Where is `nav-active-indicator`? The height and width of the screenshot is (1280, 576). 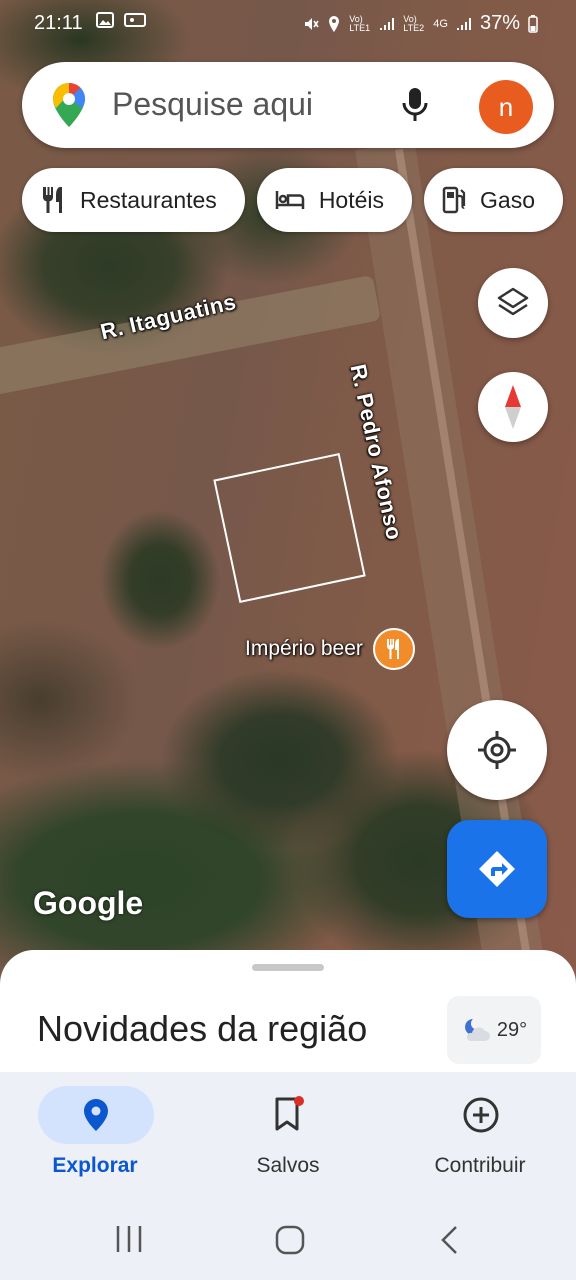 nav-active-indicator is located at coordinates (96, 1115).